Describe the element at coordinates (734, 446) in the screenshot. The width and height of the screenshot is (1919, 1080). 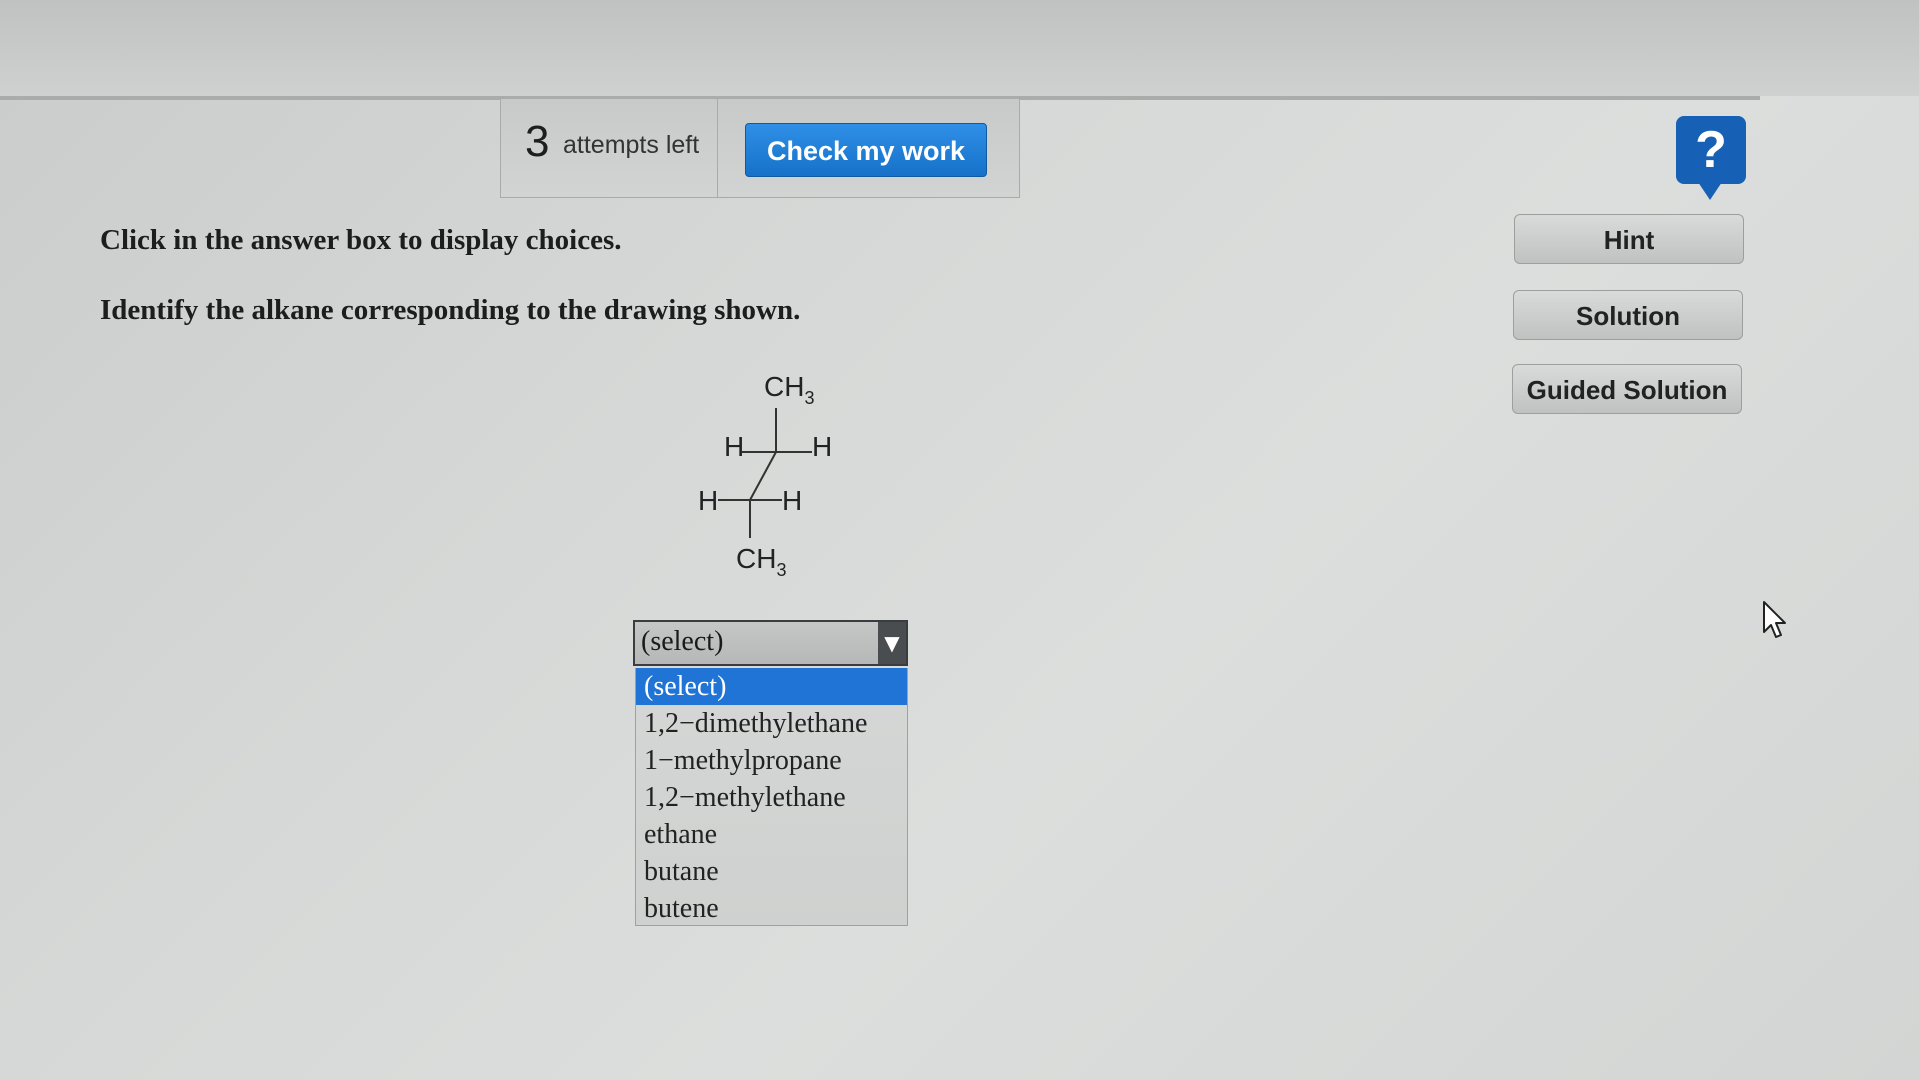
I see `back-left-h-label: H` at that location.